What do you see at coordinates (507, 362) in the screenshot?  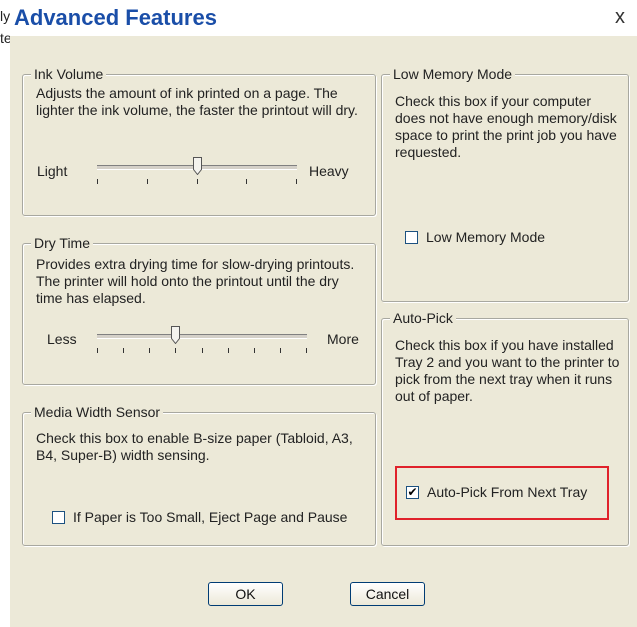 I see `auto-pick-description-line: Tray 2 and you want to the printer to` at bounding box center [507, 362].